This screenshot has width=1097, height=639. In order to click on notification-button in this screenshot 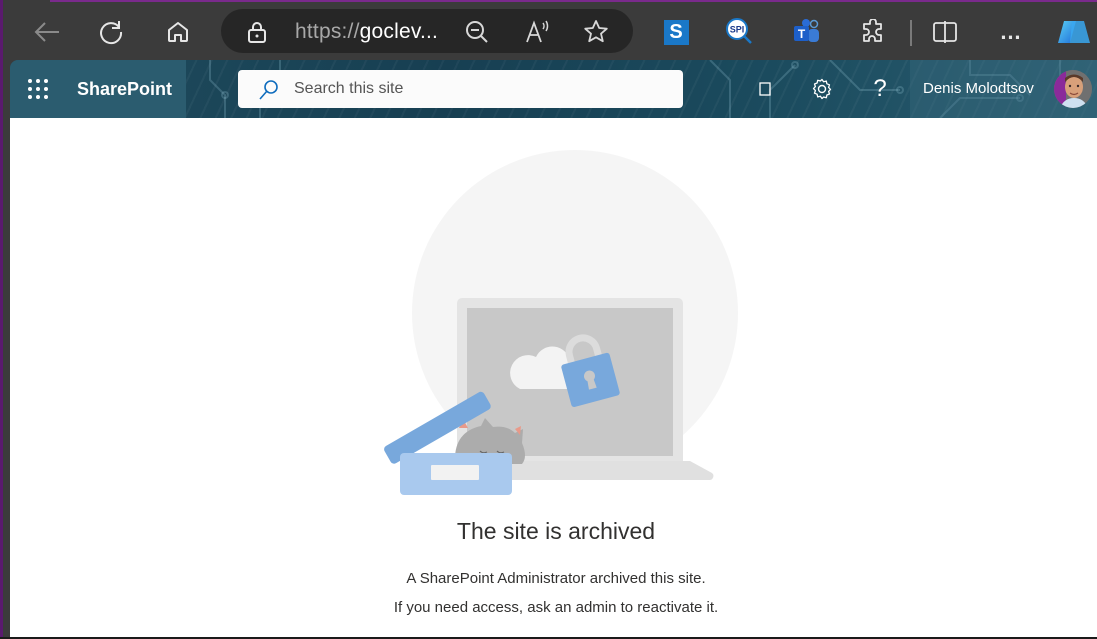, I will do `click(765, 89)`.